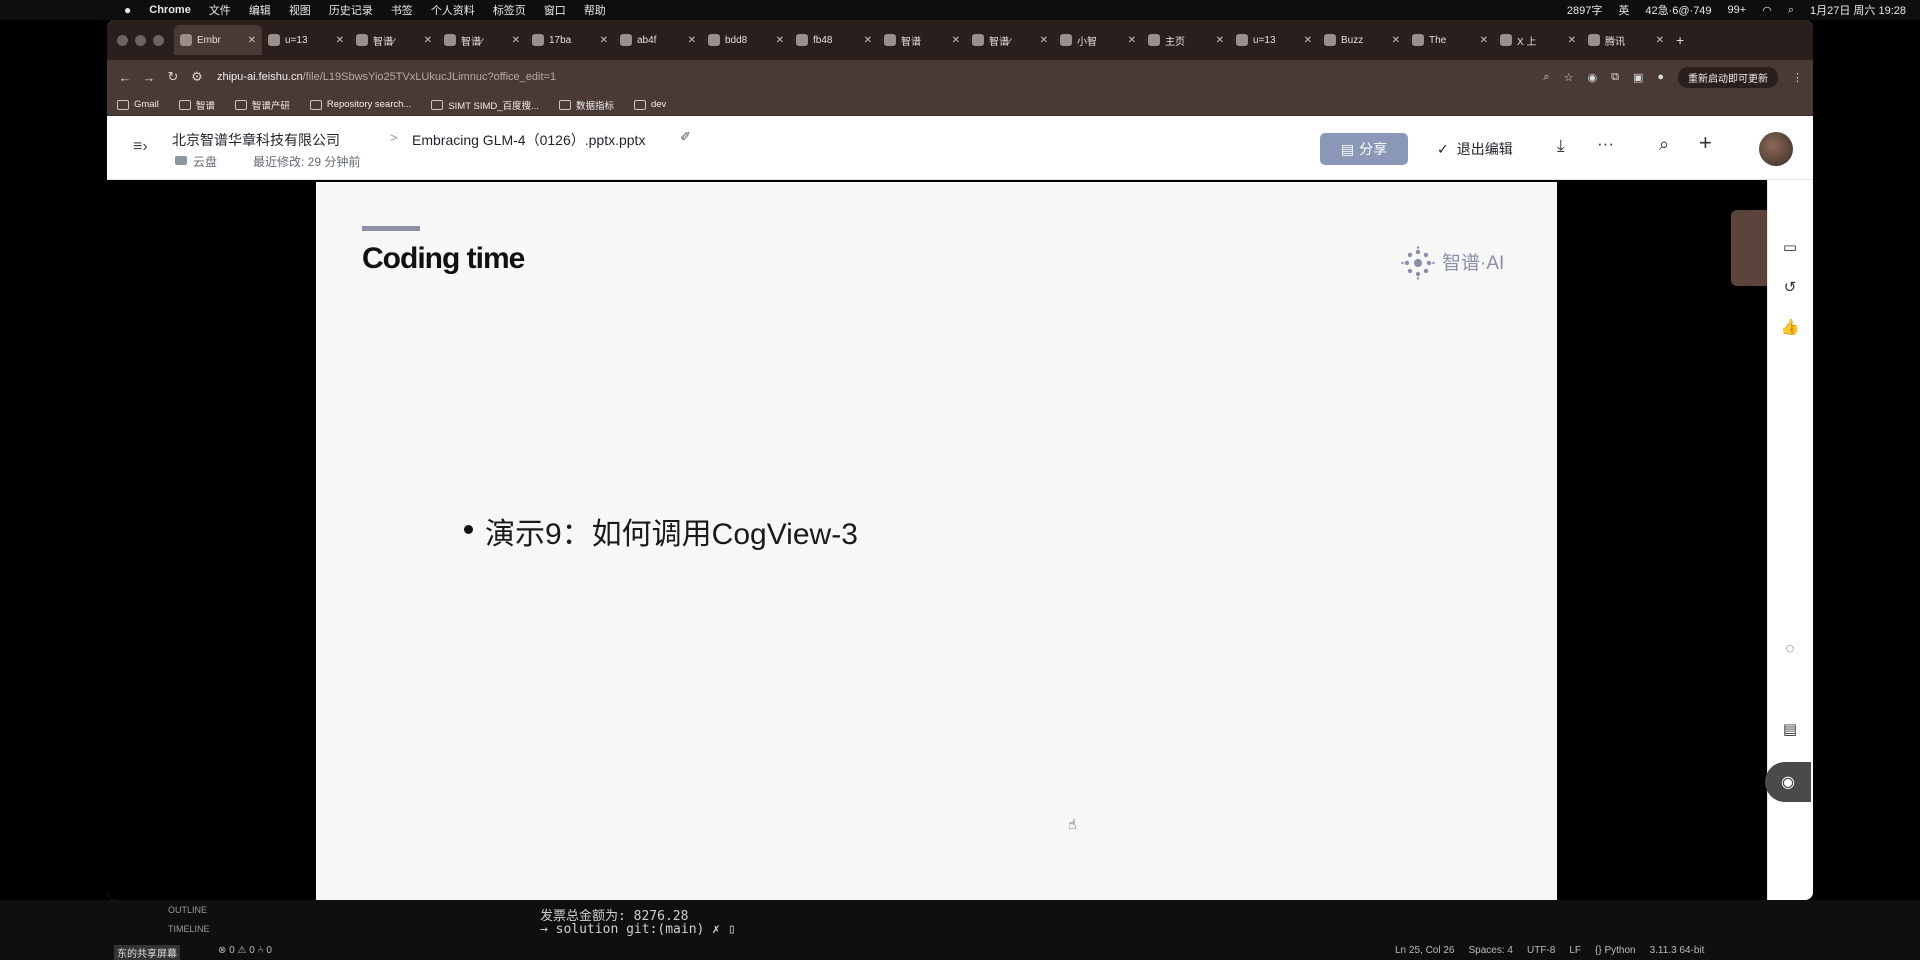 Image resolution: width=1920 pixels, height=960 pixels. I want to click on download-icon: ⤓, so click(1561, 146).